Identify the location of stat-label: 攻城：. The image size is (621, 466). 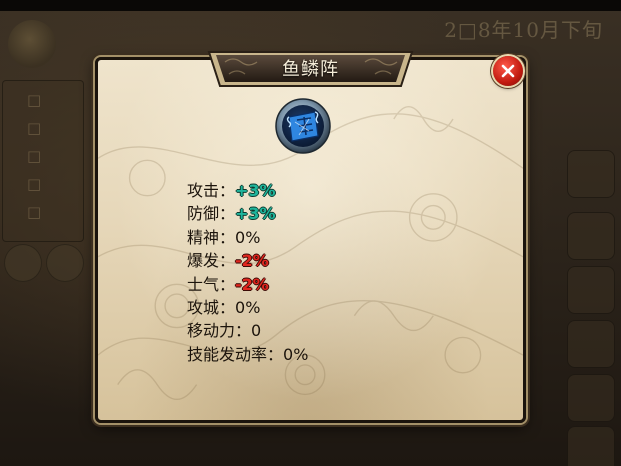
(211, 307).